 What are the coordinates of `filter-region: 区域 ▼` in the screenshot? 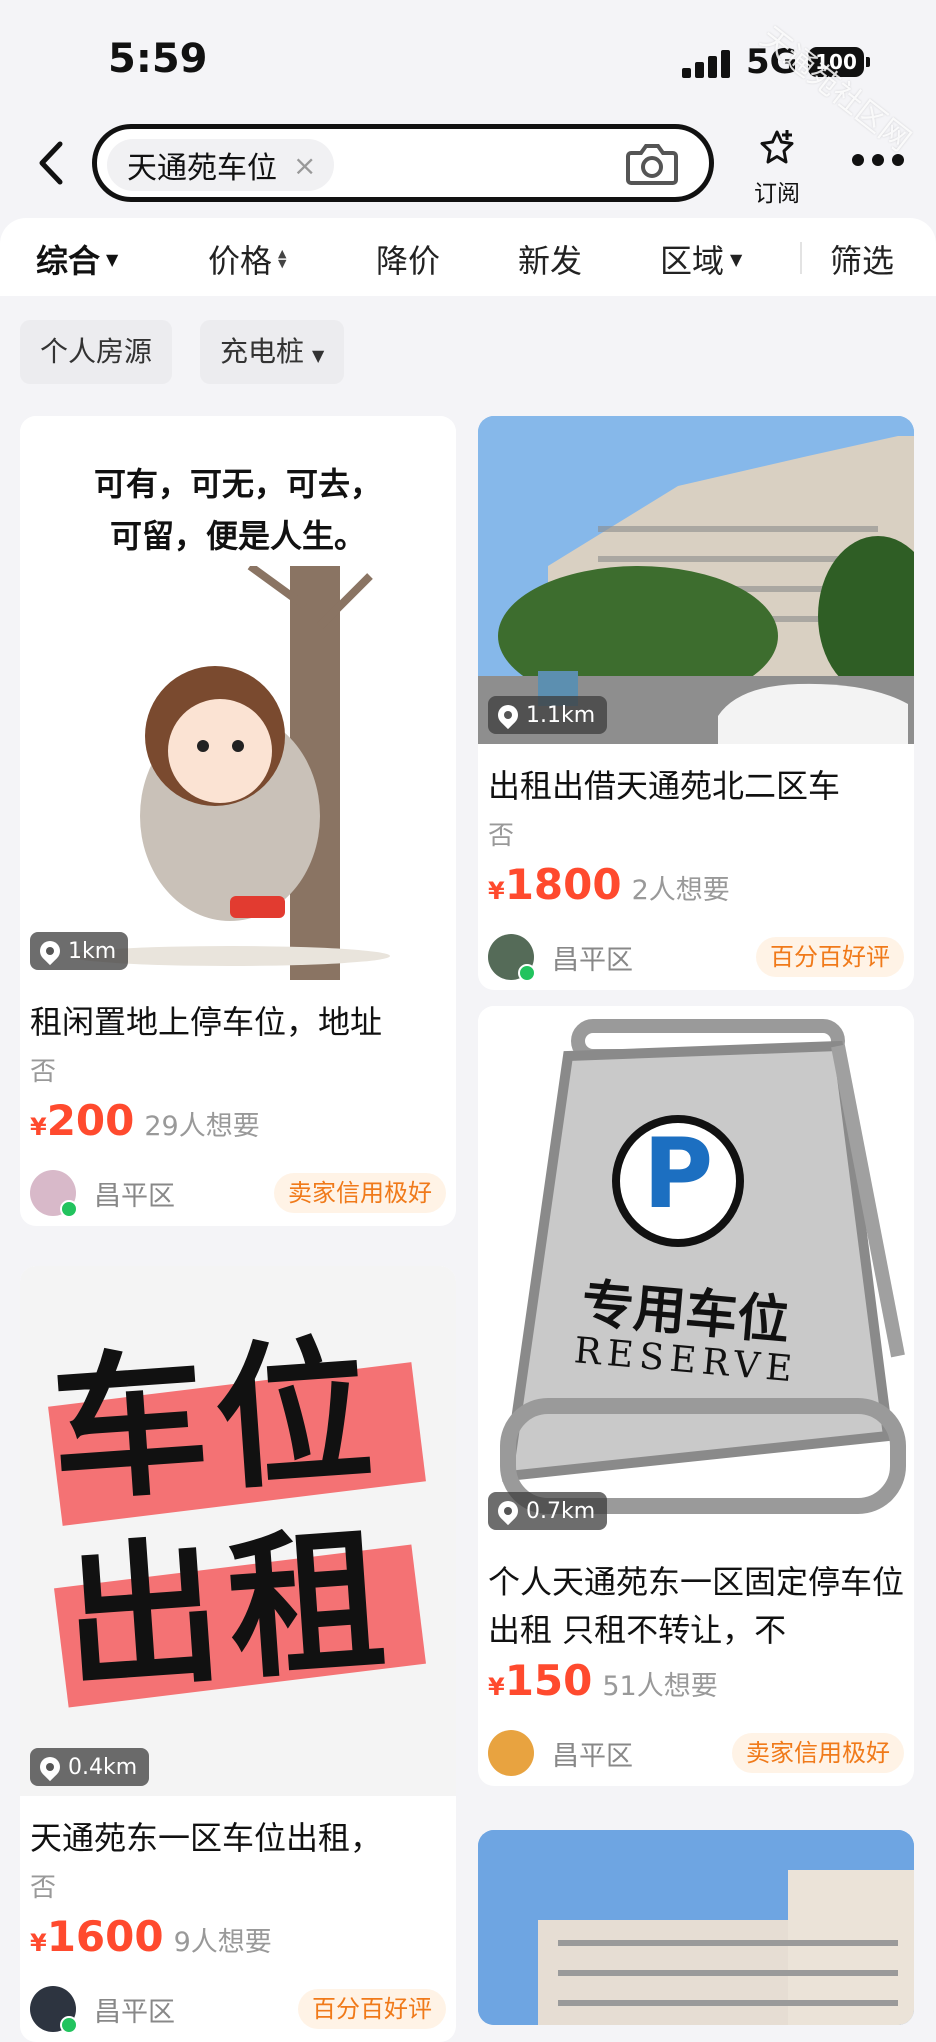 It's located at (701, 259).